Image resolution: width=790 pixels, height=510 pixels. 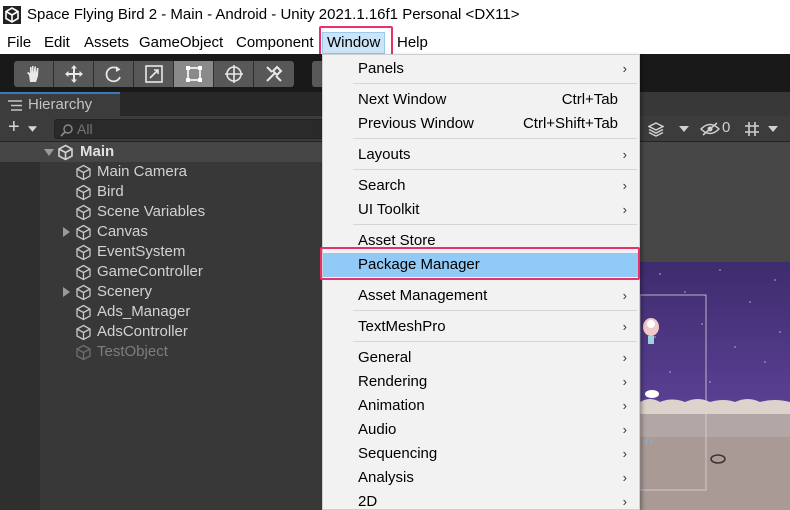 I want to click on scene-view-toolbar, so click(x=715, y=129).